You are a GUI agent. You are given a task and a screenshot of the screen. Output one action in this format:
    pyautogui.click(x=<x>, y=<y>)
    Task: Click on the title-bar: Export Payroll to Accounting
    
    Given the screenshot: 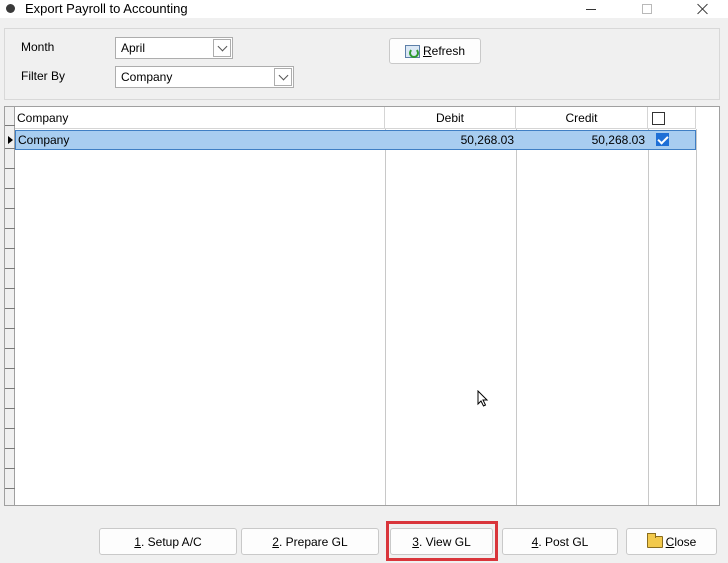 What is the action you would take?
    pyautogui.click(x=364, y=9)
    